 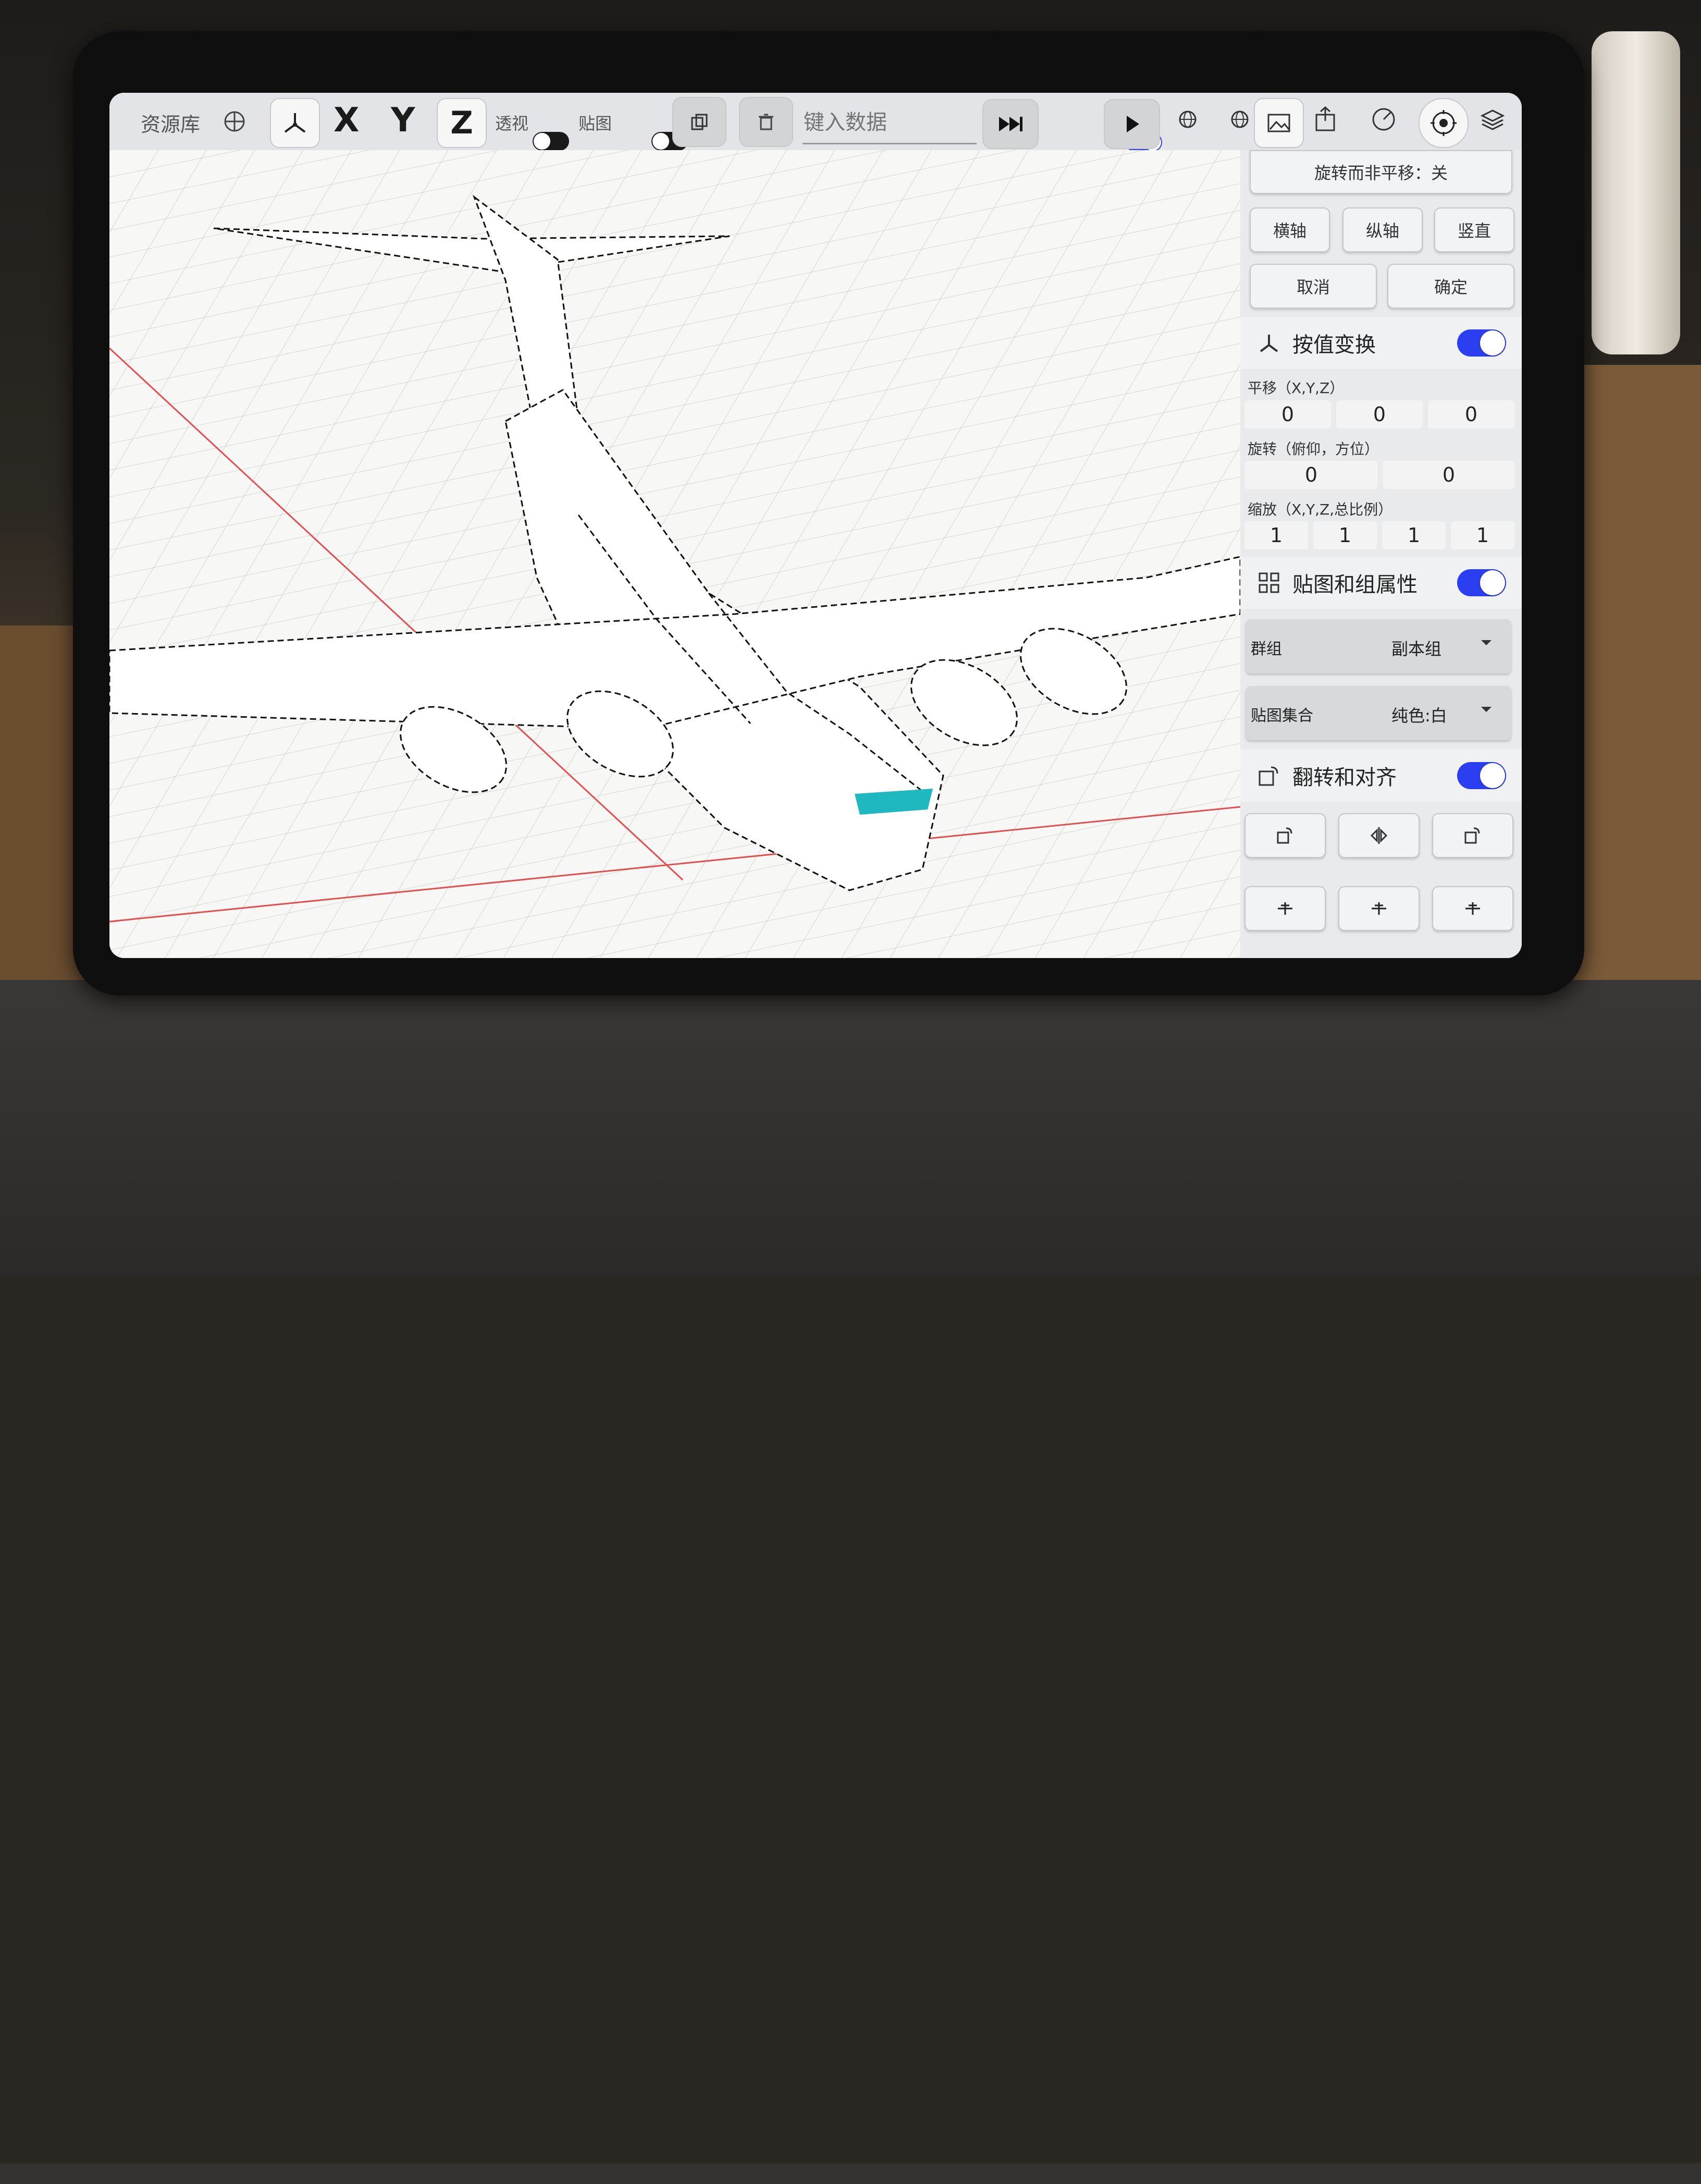 I want to click on translate-z-input: 0, so click(x=1471, y=414).